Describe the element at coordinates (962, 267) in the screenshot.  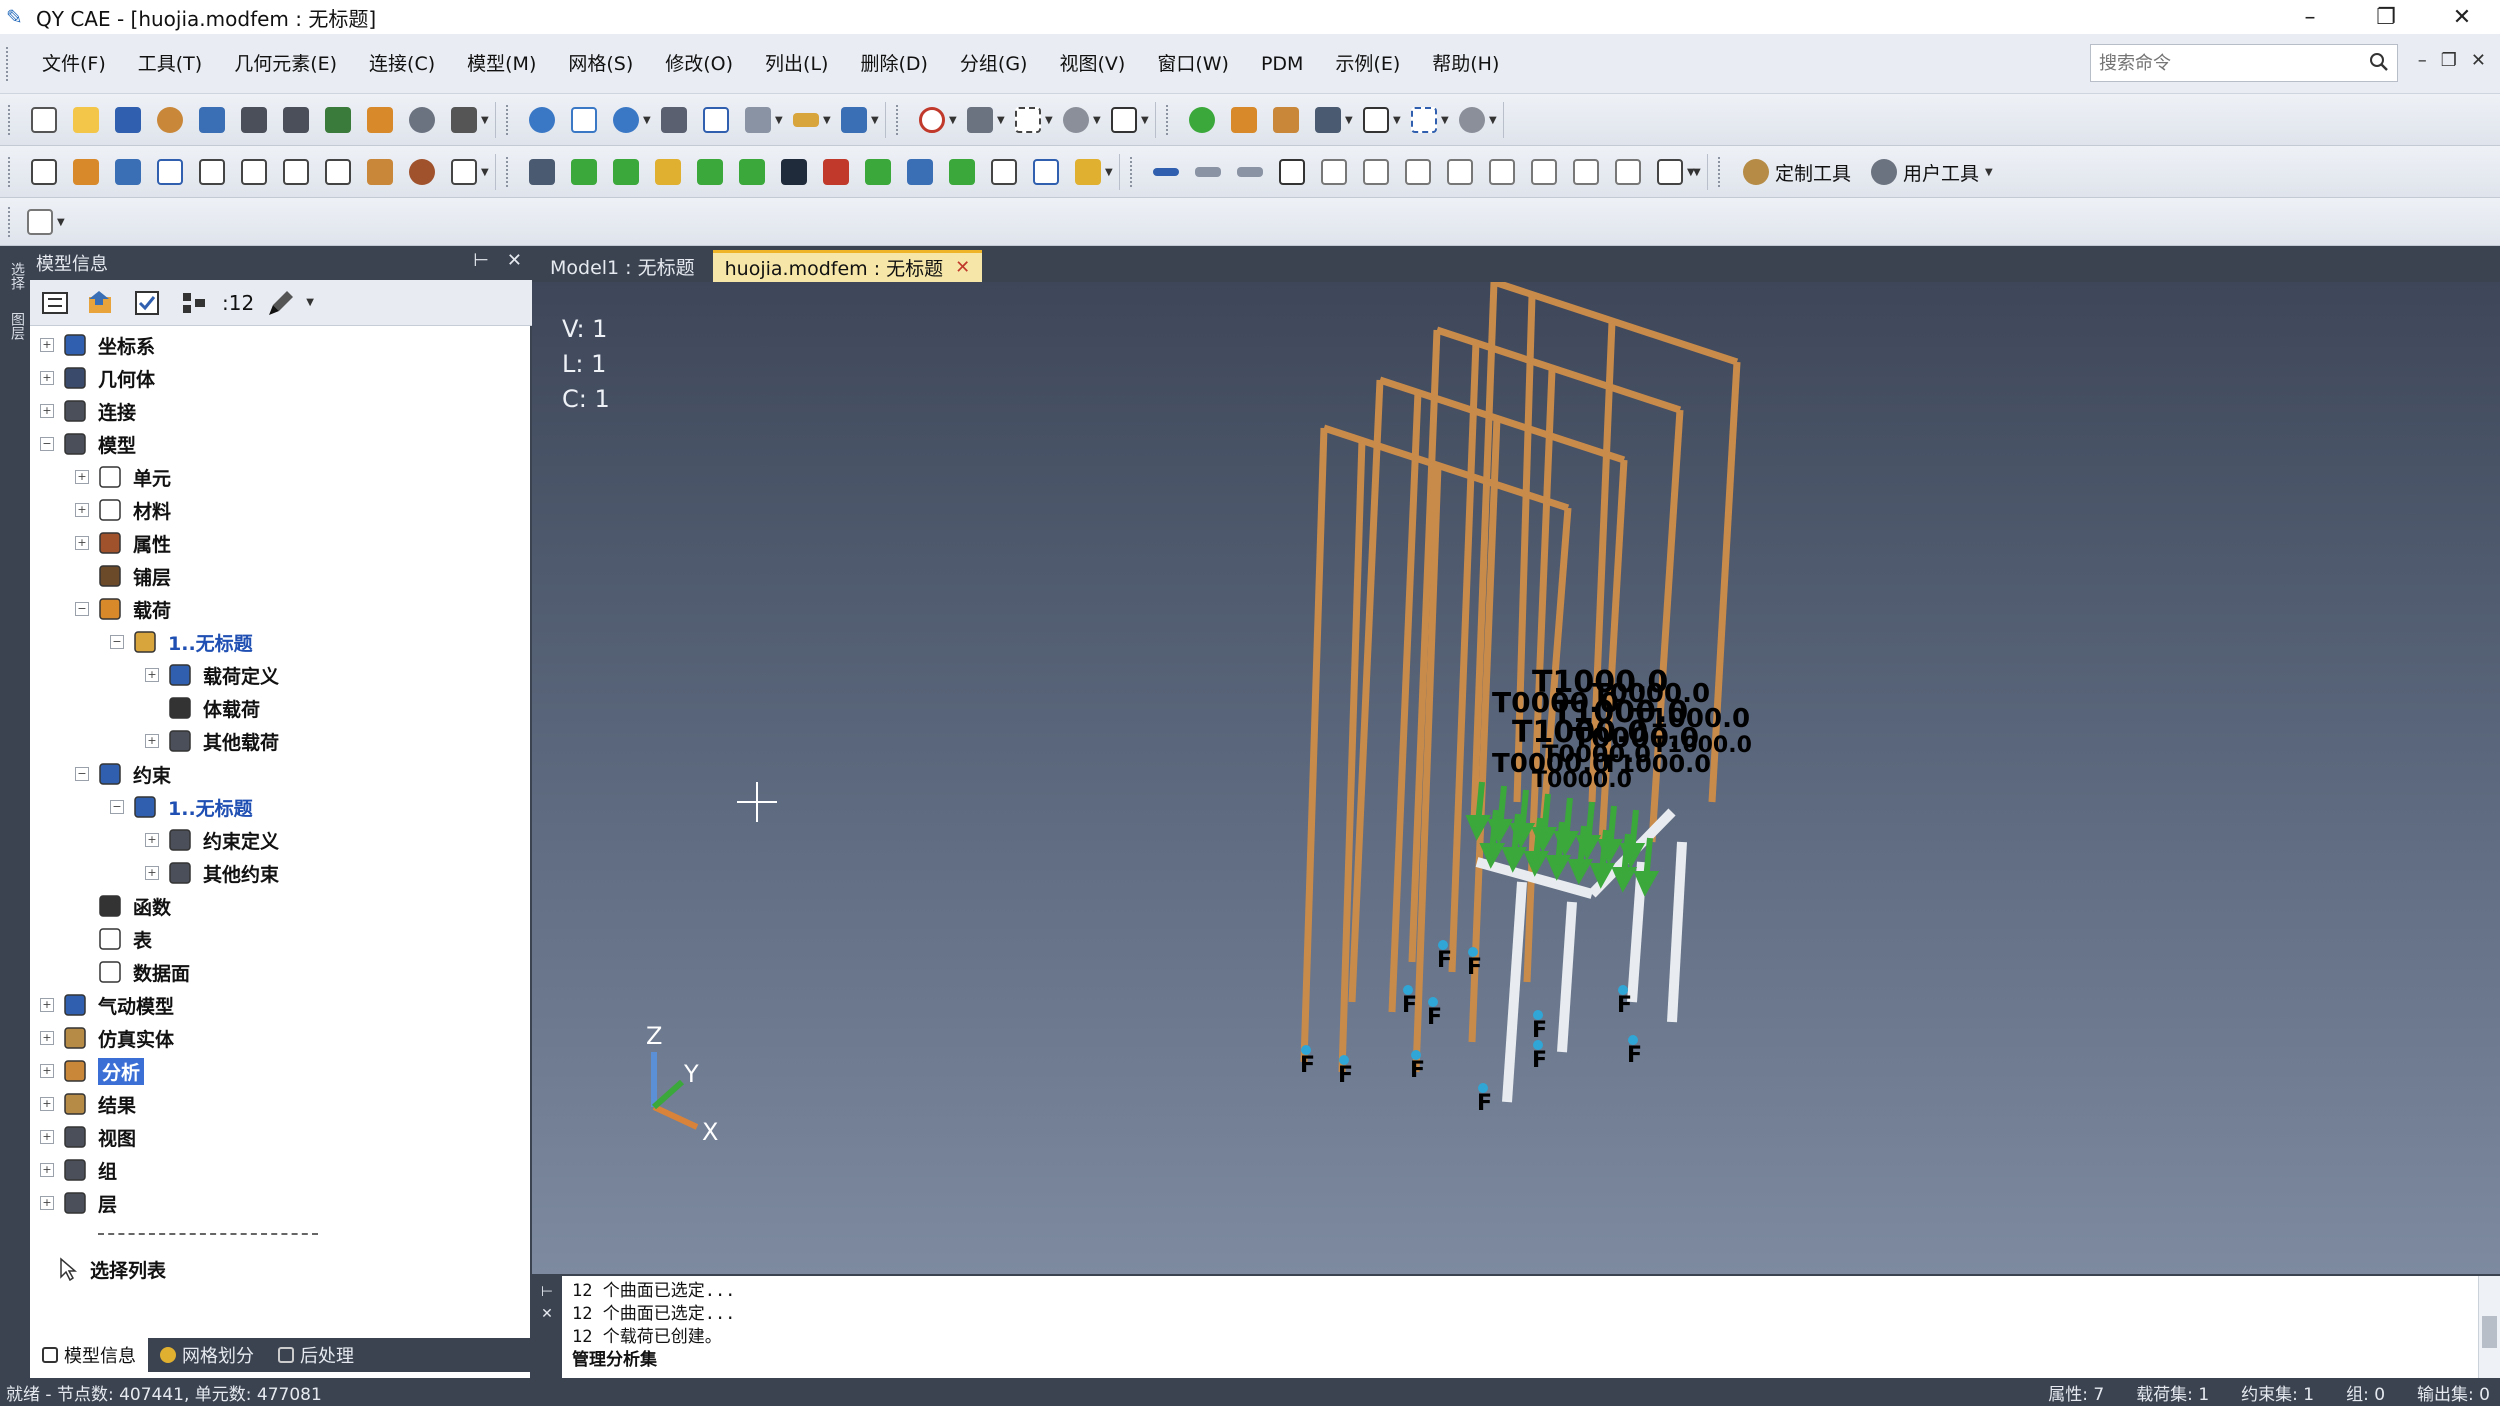
I see `close-tab-icon: ✕` at that location.